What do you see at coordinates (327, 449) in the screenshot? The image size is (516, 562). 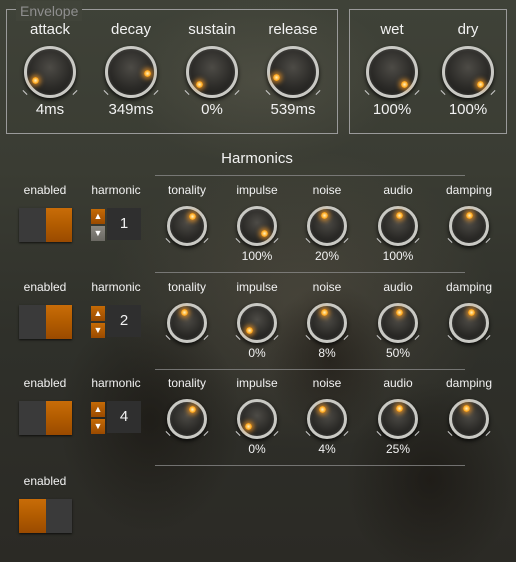 I see `noise-value: 4%` at bounding box center [327, 449].